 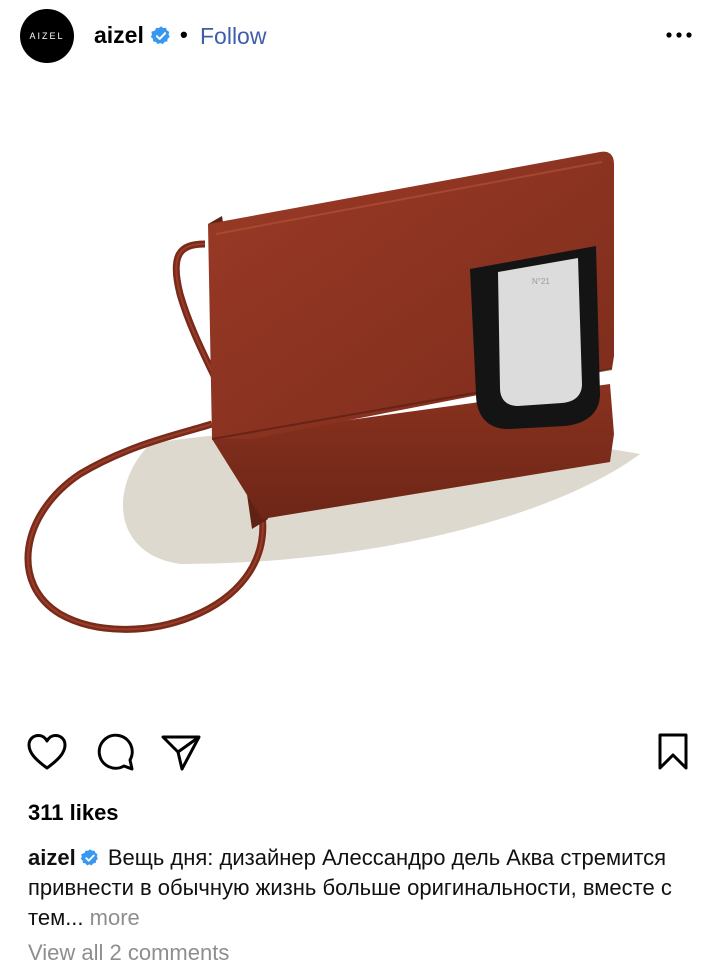 I want to click on avatar: AIZEL, so click(x=47, y=36).